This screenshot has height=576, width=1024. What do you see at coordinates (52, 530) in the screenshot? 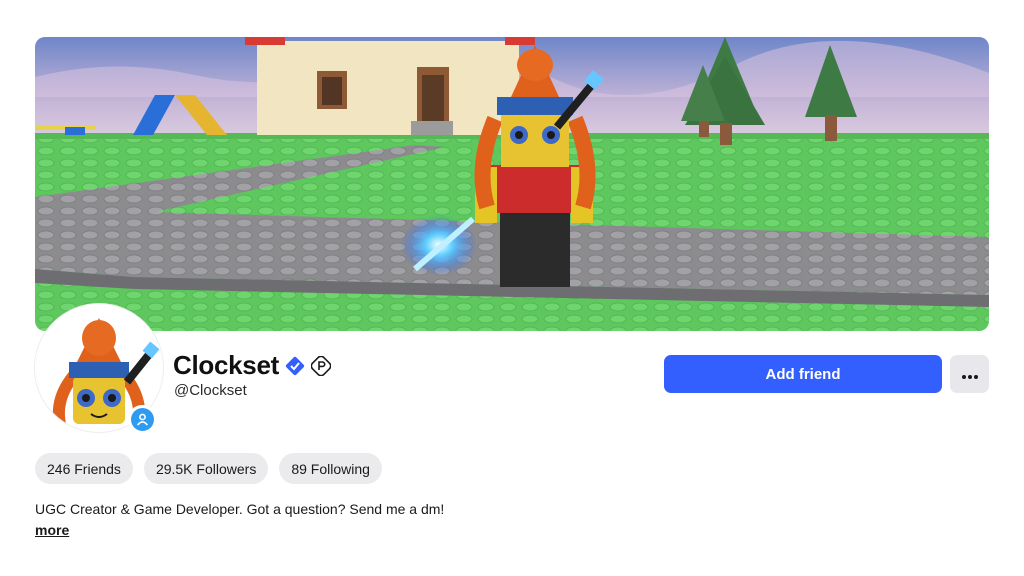
I see `bio-more-link: more` at bounding box center [52, 530].